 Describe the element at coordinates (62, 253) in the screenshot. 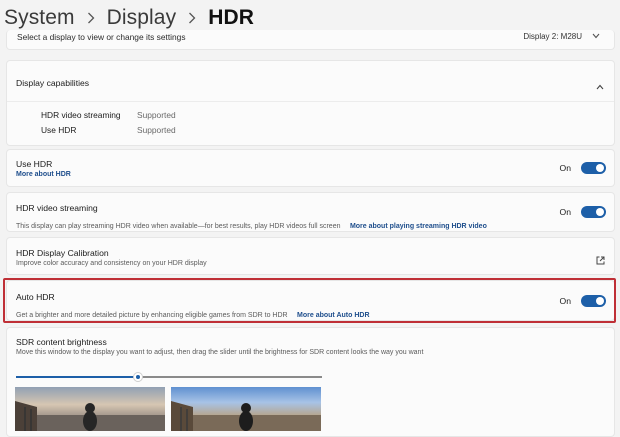

I see `calibration-title: HDR Display Calibration` at that location.